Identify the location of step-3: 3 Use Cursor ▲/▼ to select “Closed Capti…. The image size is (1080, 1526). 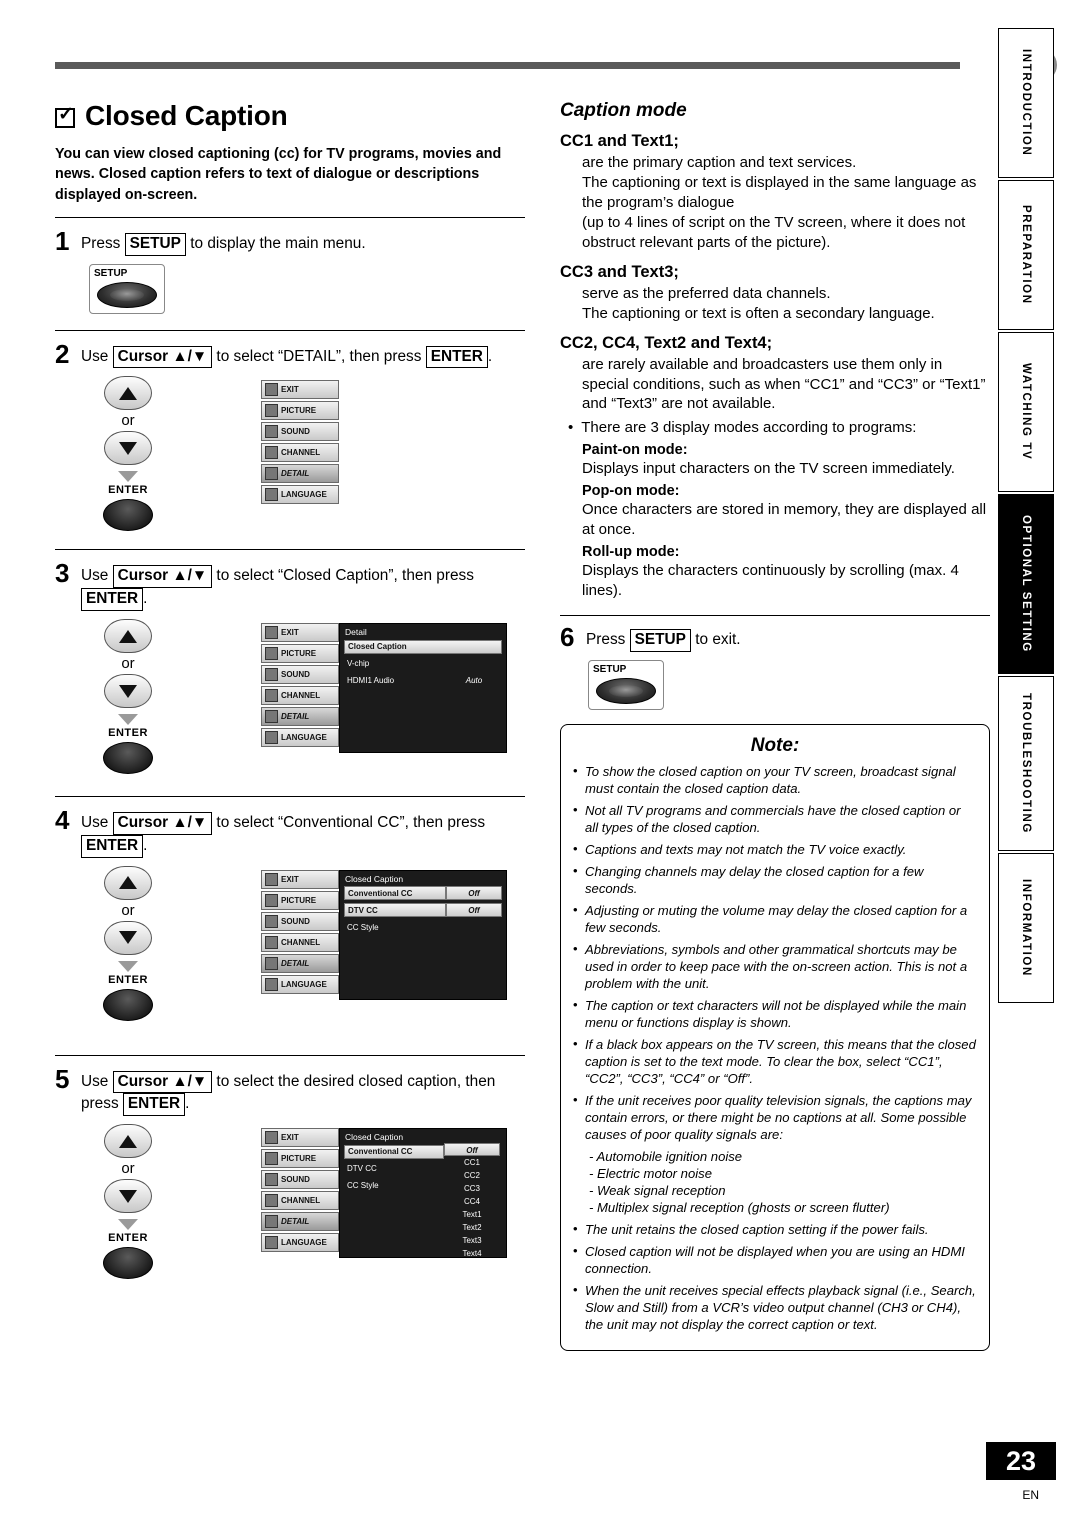
(290, 585).